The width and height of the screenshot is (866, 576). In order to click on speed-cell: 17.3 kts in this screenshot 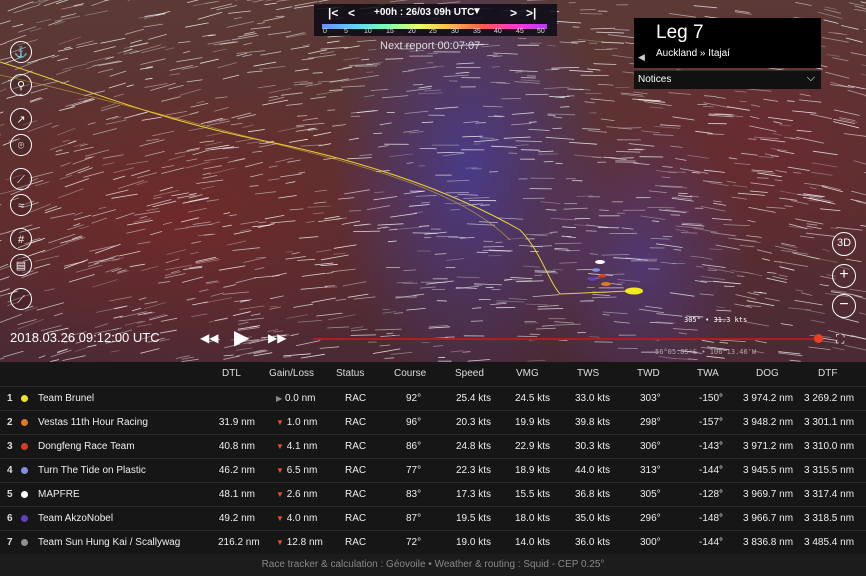, I will do `click(474, 494)`.